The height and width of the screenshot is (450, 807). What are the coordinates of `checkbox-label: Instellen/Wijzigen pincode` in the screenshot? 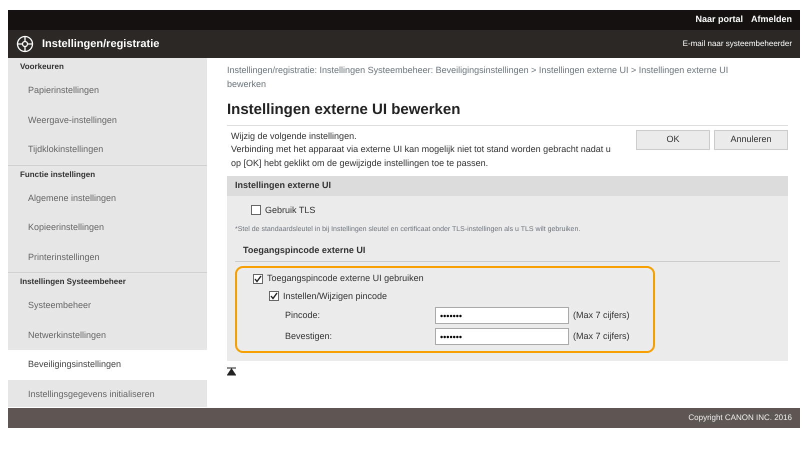 It's located at (335, 296).